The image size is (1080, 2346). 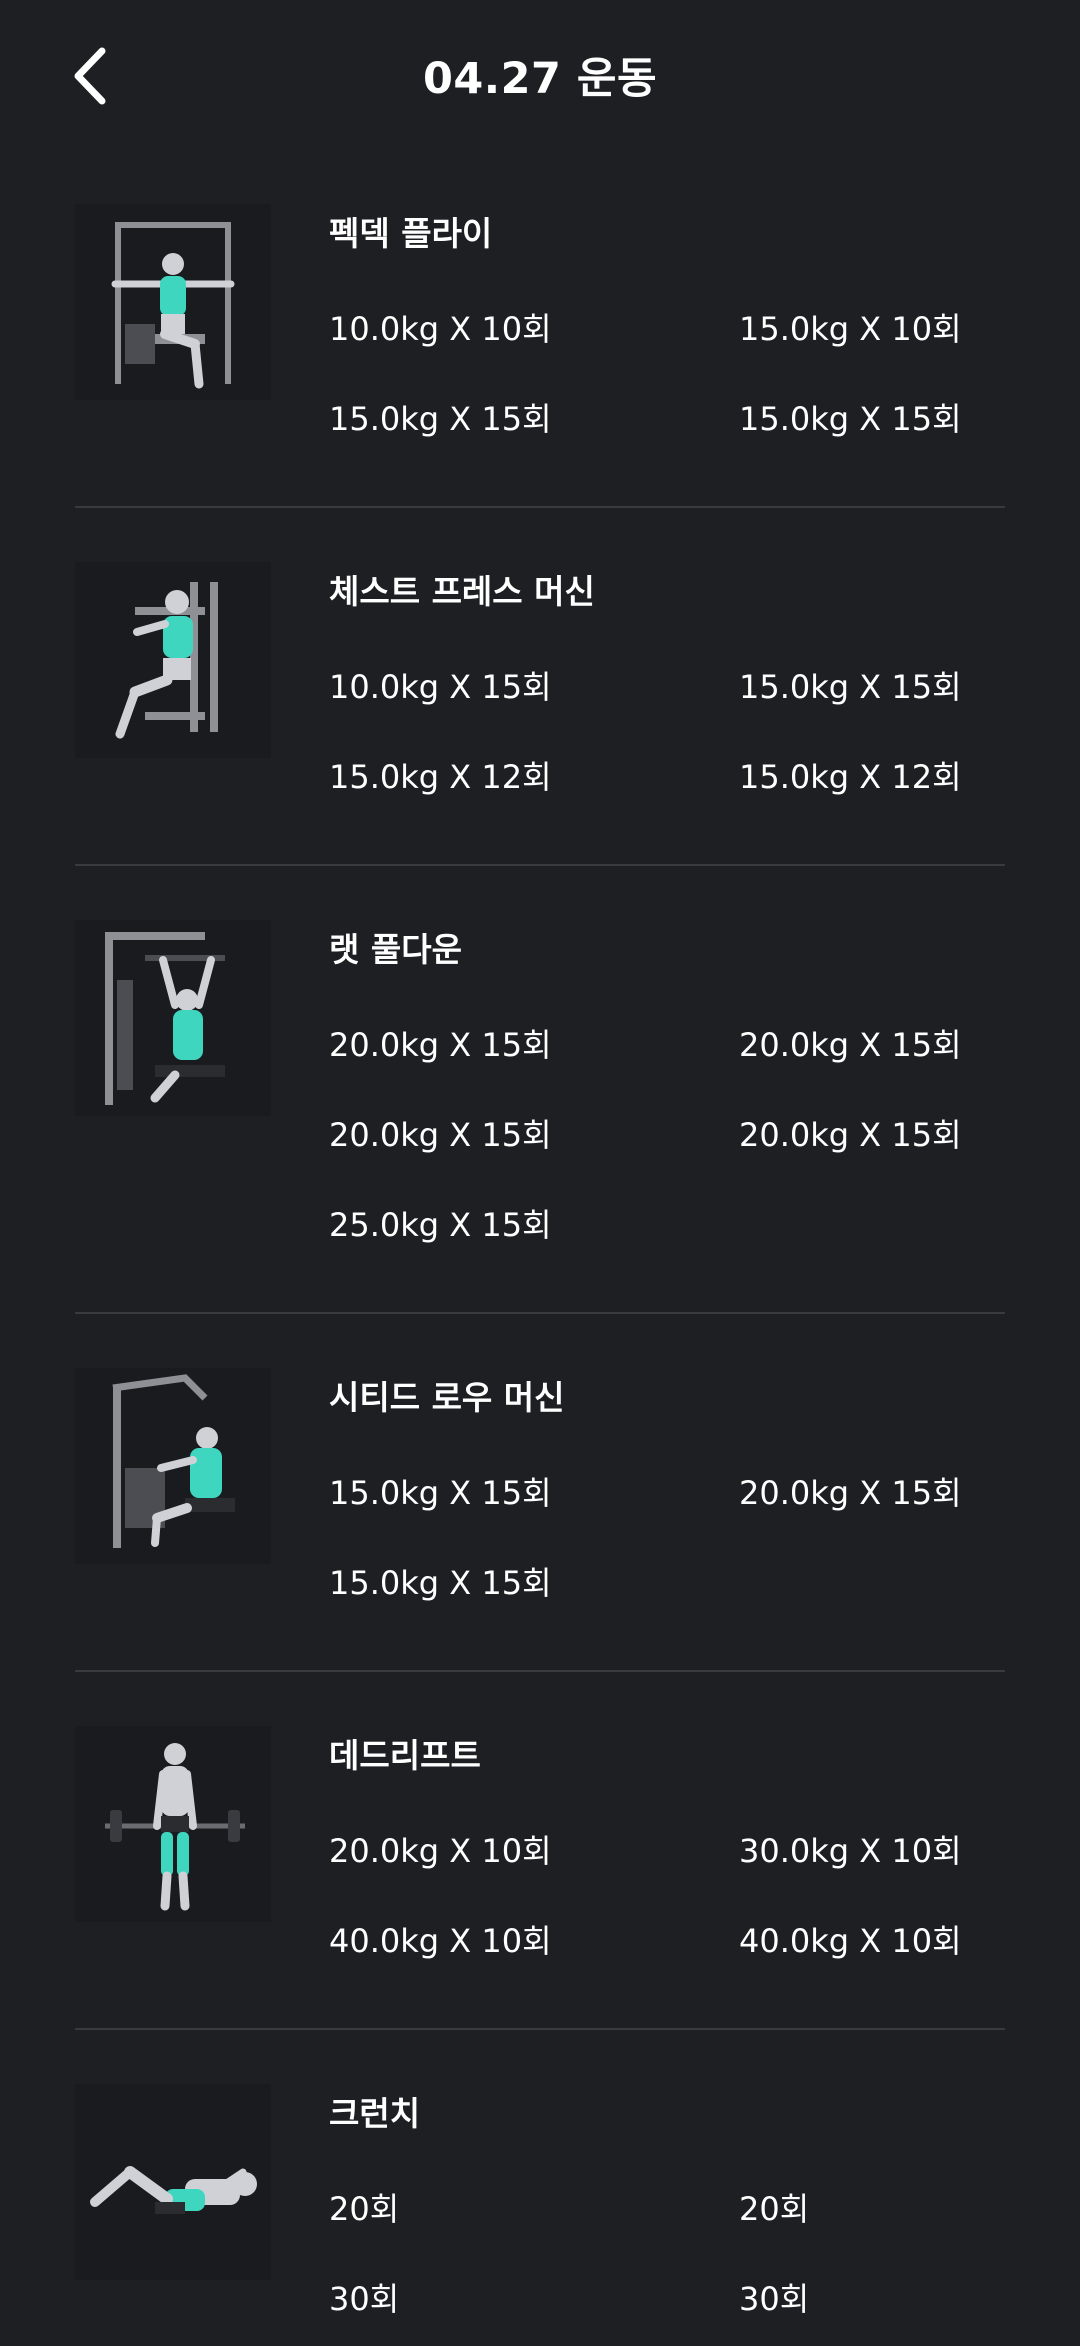 What do you see at coordinates (540, 79) in the screenshot?
I see `page-title: 04.27 운동` at bounding box center [540, 79].